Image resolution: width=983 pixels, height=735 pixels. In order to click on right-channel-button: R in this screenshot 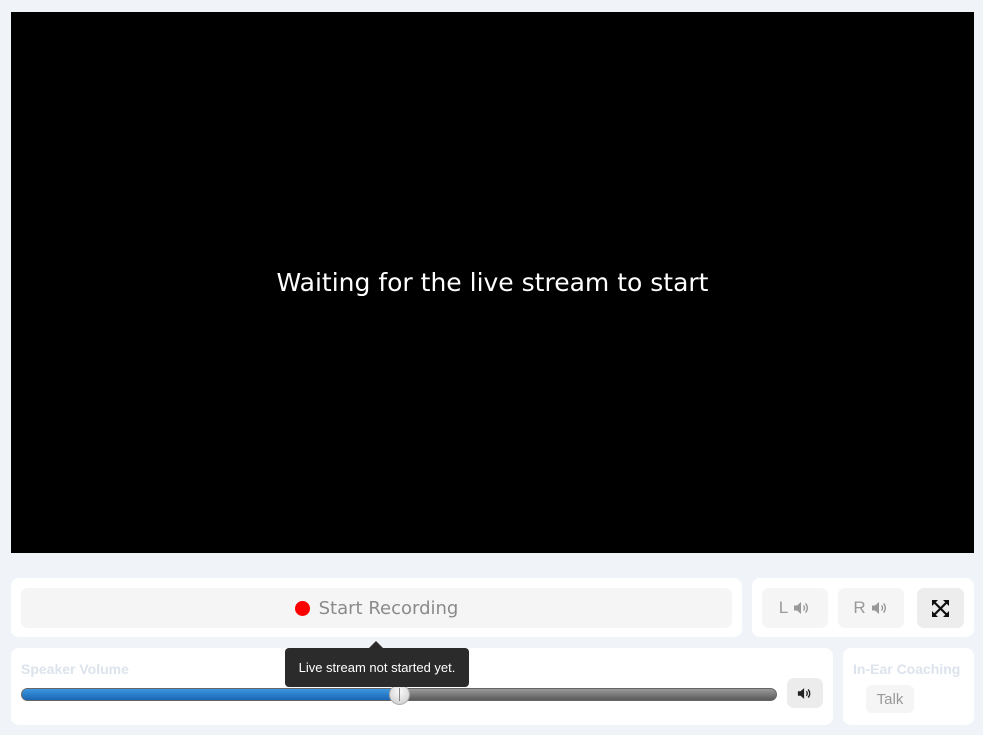, I will do `click(871, 608)`.